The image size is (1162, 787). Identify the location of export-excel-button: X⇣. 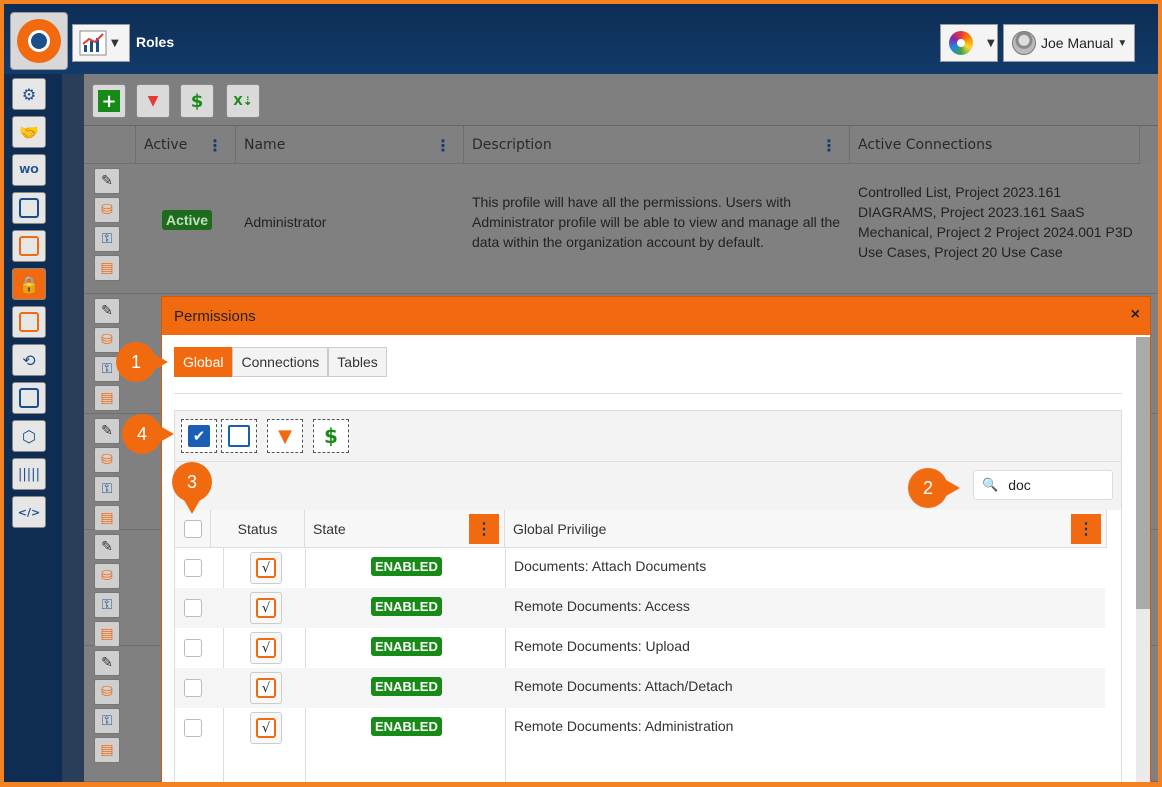
(243, 101).